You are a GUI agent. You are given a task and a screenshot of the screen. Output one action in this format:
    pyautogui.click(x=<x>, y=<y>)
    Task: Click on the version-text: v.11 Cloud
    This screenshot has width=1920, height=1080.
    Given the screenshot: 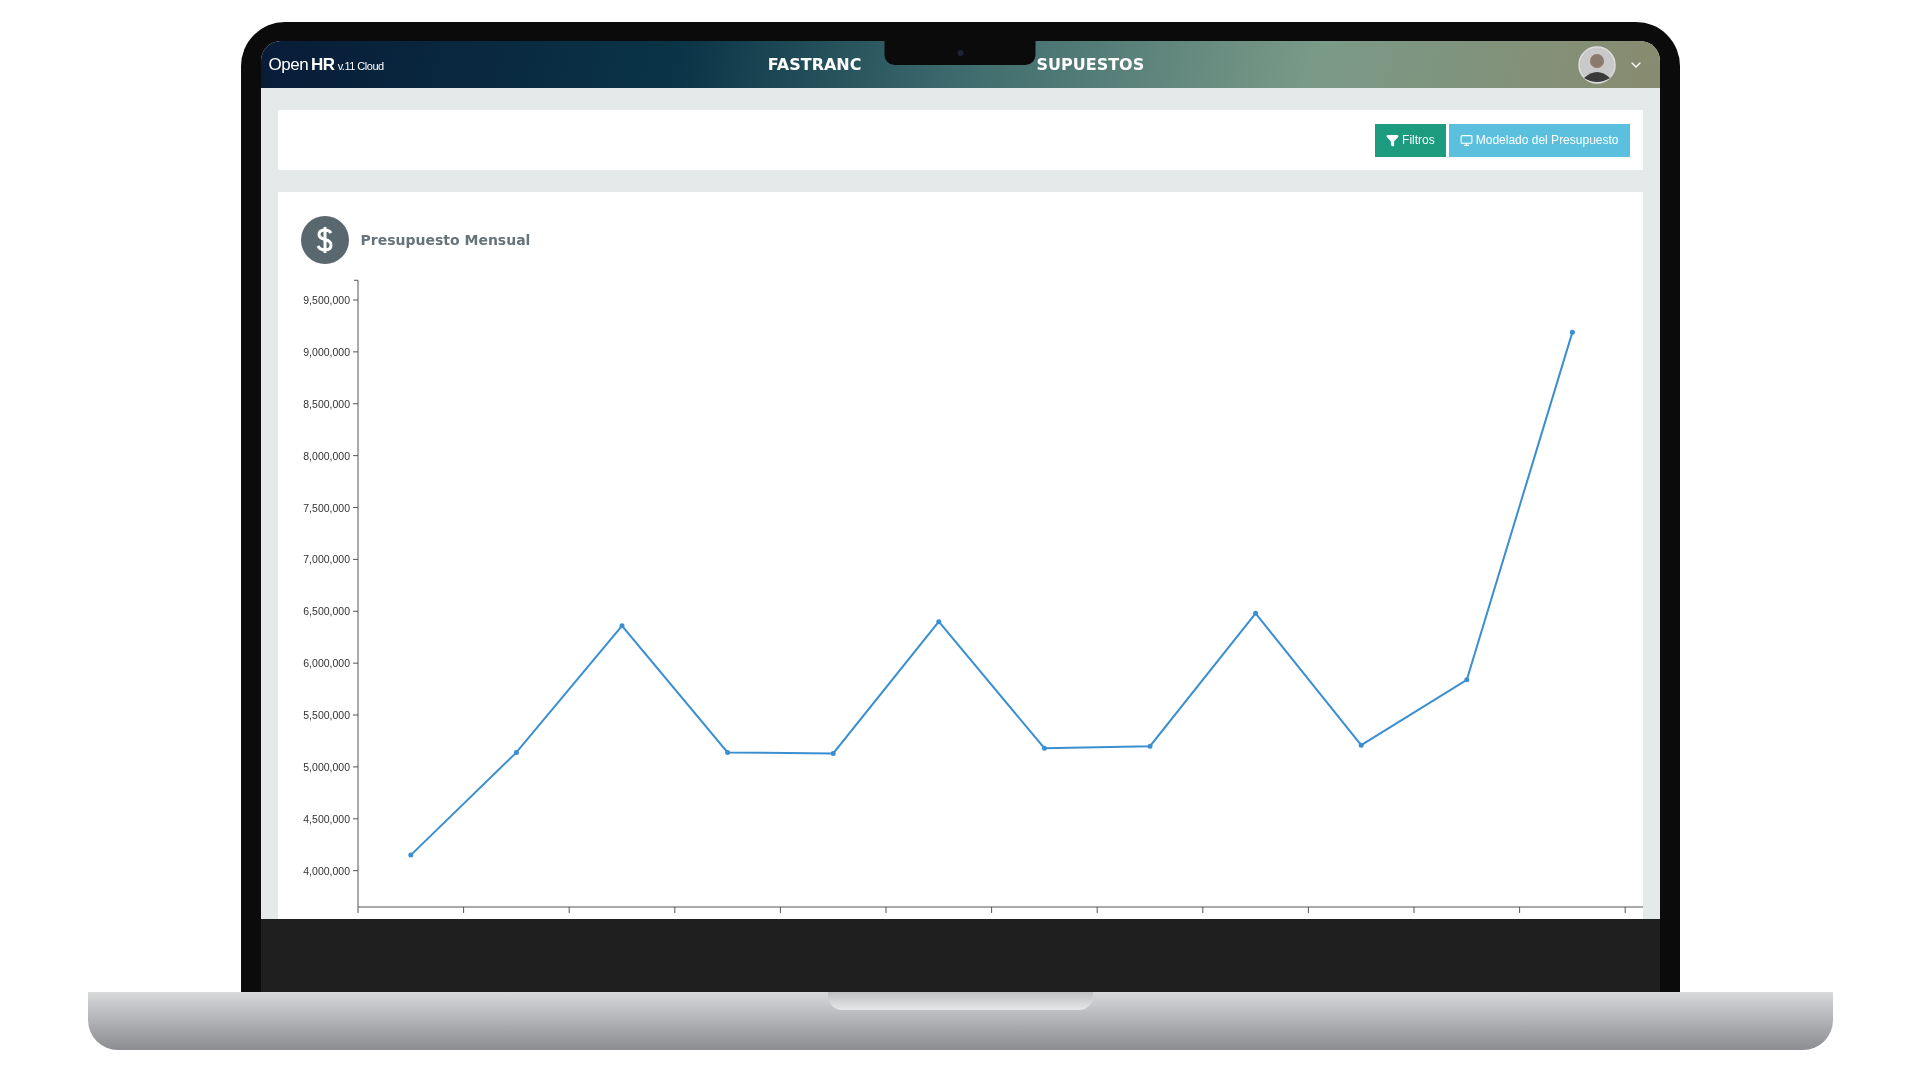 What is the action you would take?
    pyautogui.click(x=360, y=65)
    